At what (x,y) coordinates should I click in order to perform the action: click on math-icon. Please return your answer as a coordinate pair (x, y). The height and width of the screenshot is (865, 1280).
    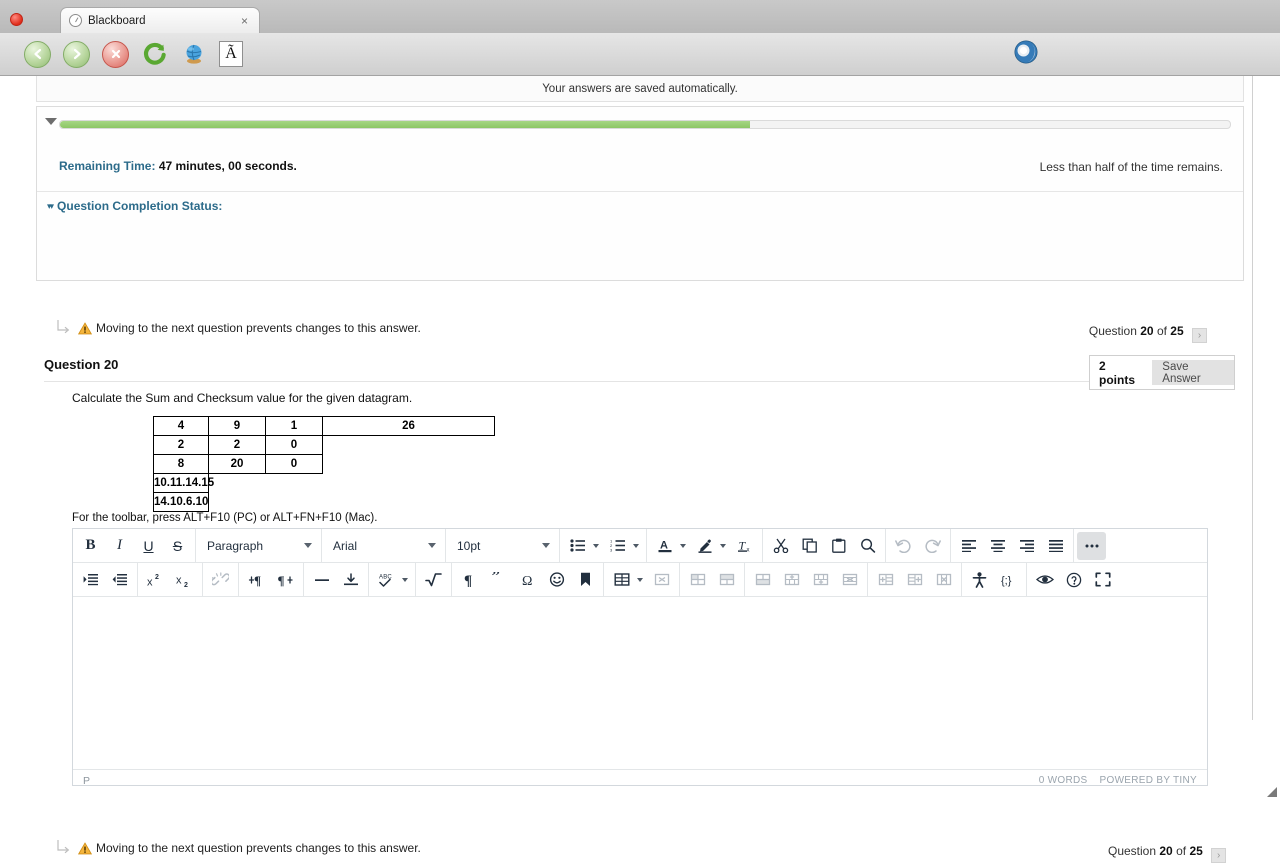
    Looking at the image, I should click on (433, 580).